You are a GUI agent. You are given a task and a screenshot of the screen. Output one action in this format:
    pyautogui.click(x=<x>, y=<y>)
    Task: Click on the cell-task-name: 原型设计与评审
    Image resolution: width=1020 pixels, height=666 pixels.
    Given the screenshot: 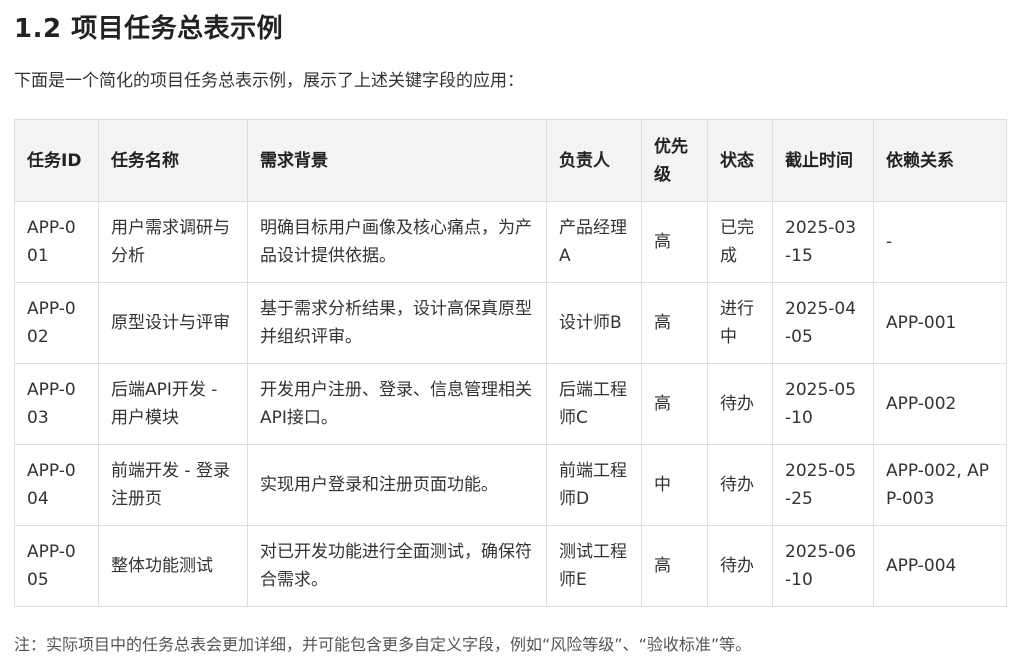 What is the action you would take?
    pyautogui.click(x=173, y=323)
    